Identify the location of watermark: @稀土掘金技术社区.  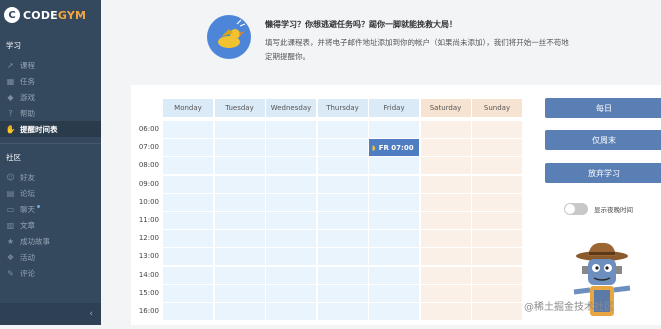
(569, 307).